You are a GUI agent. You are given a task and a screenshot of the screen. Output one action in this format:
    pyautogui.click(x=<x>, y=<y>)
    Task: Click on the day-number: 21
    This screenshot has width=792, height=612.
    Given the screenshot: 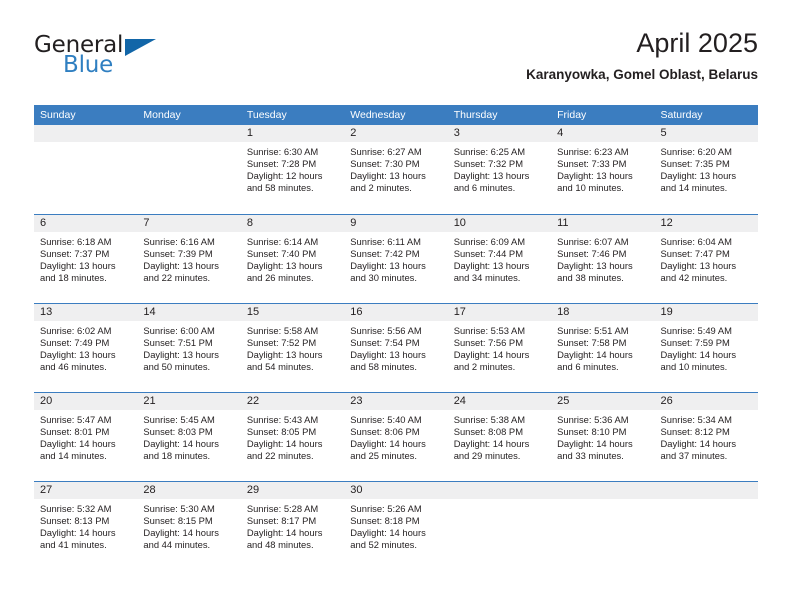 What is the action you would take?
    pyautogui.click(x=189, y=401)
    